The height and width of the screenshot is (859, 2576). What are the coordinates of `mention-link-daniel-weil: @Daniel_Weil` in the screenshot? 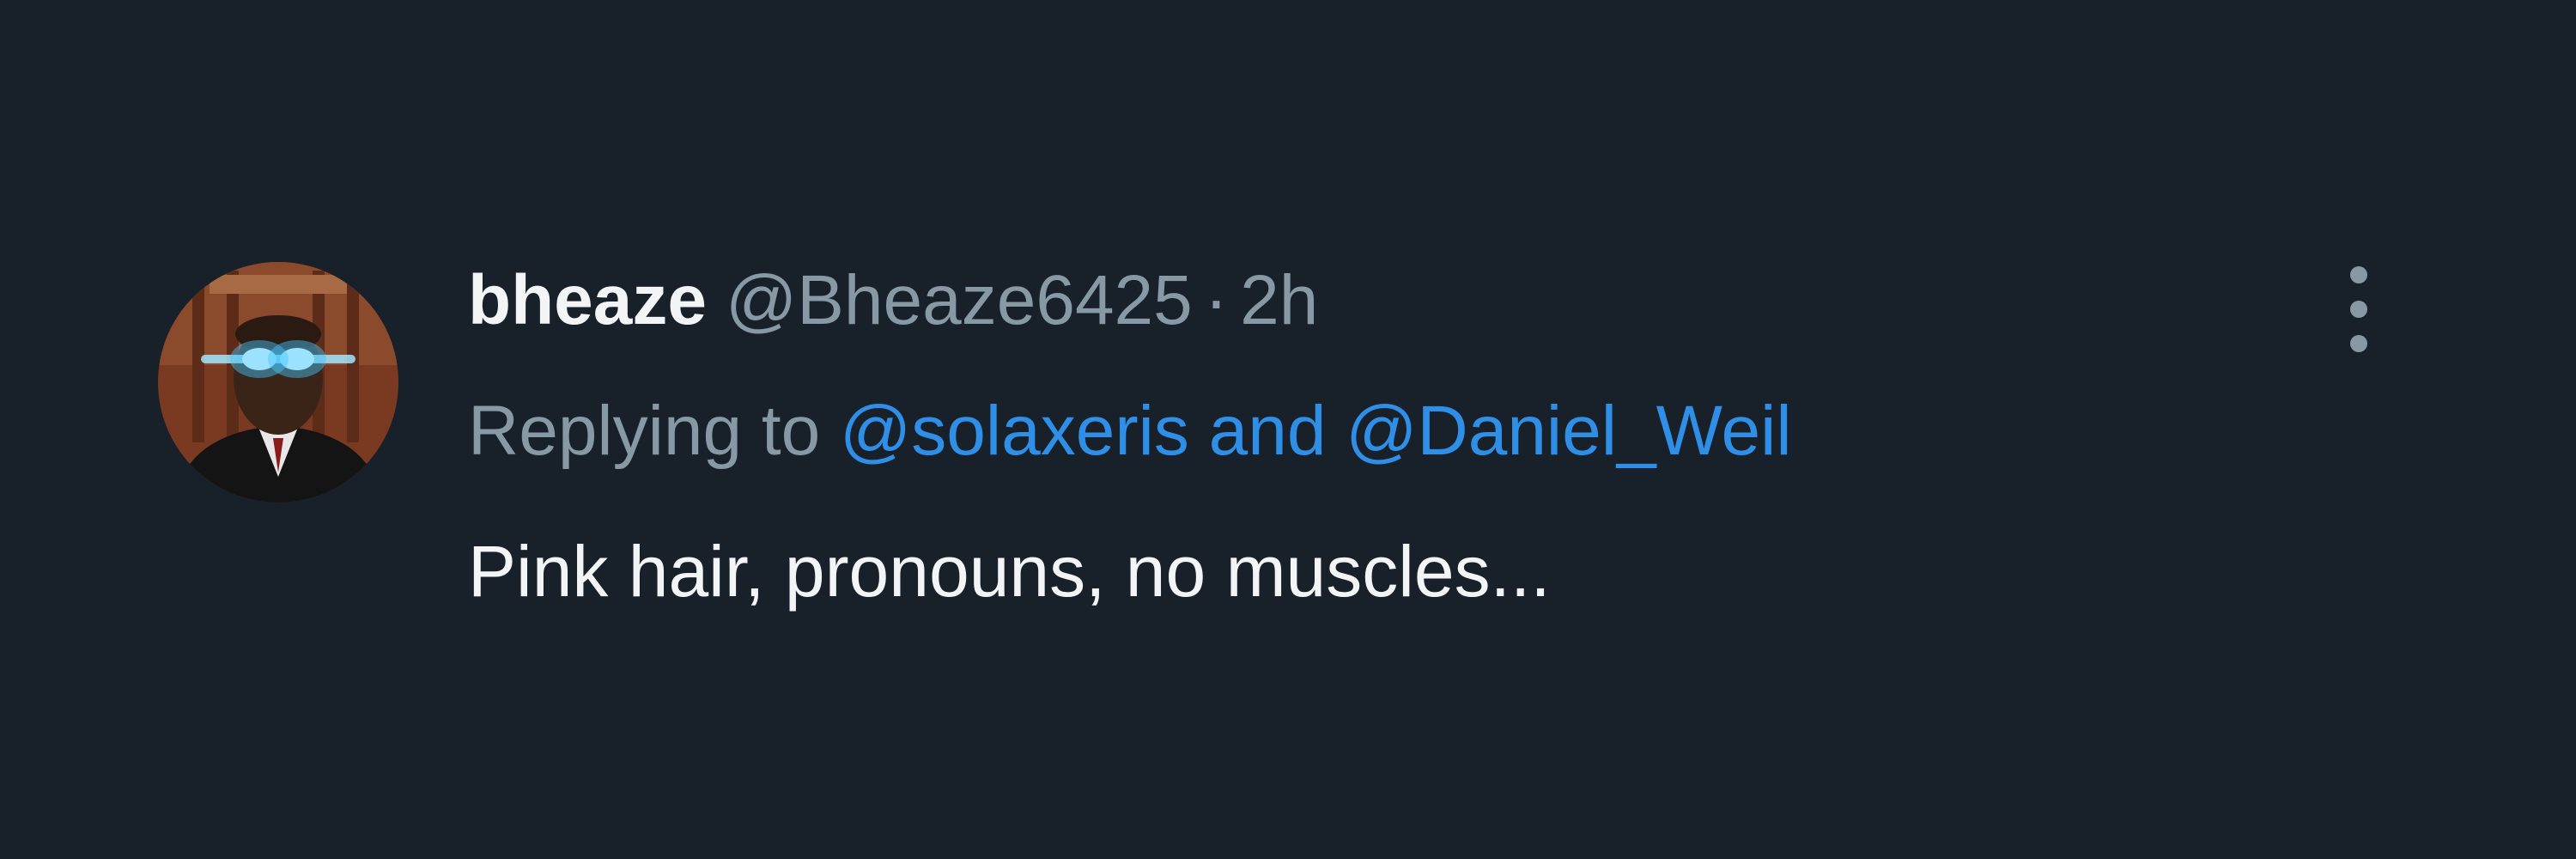 It's located at (1568, 431).